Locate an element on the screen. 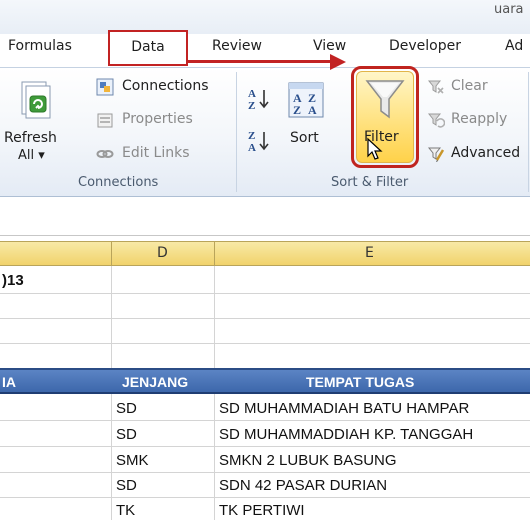 This screenshot has height=520, width=530. refresh-all-dropdown: All ▾ is located at coordinates (31, 155).